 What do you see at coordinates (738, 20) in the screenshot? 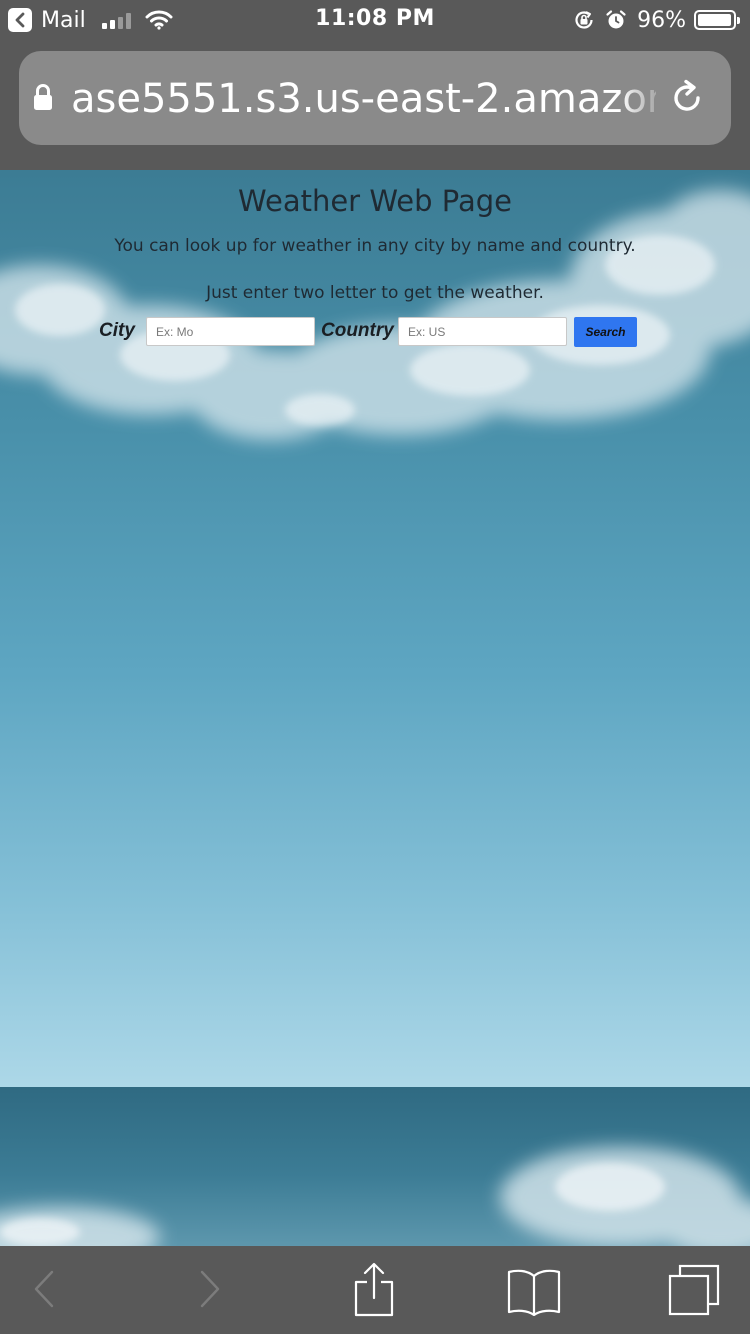
I see `battery-tip` at bounding box center [738, 20].